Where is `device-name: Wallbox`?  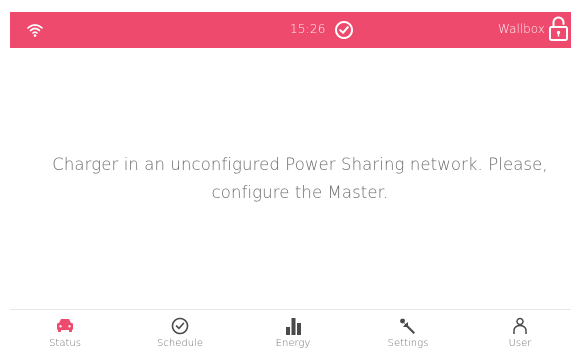
device-name: Wallbox is located at coordinates (521, 29).